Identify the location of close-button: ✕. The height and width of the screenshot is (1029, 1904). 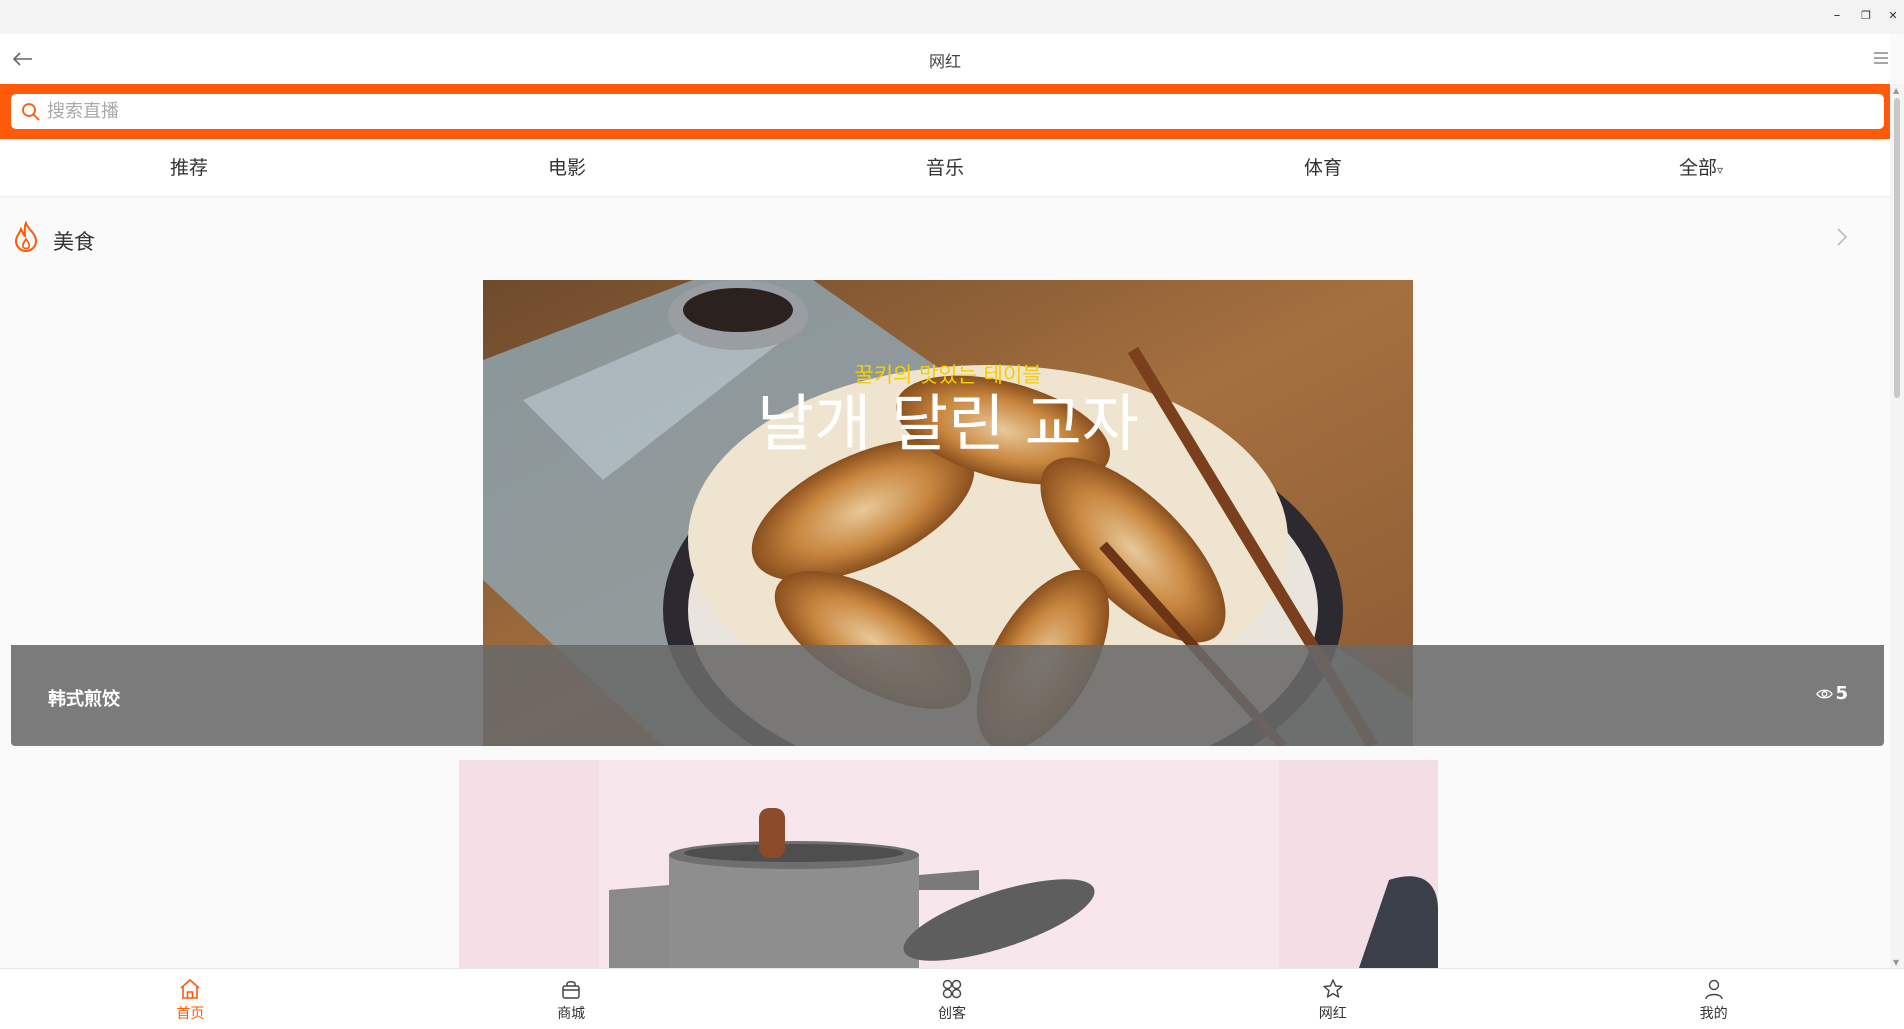
(1893, 16).